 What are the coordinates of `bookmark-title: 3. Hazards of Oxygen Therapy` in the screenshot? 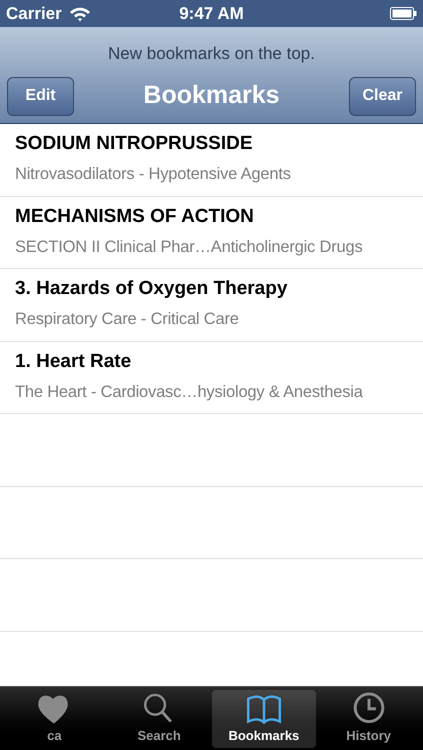 It's located at (151, 289).